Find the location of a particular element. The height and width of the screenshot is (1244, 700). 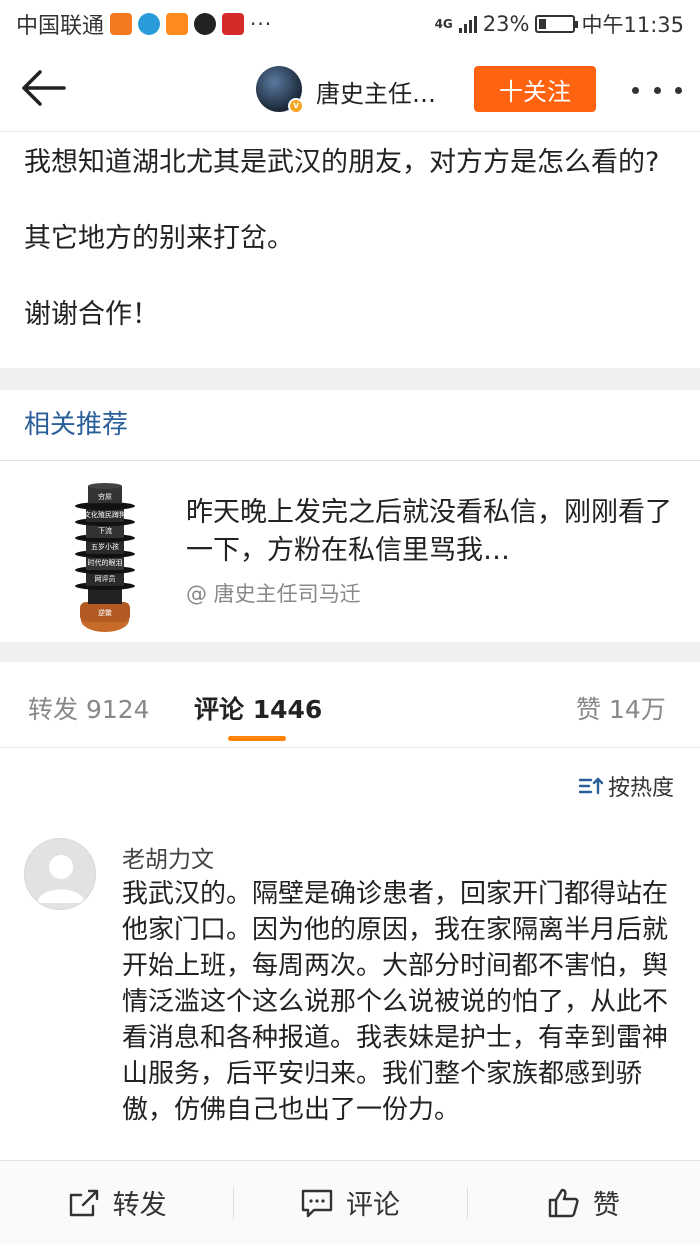

clock: 中午11:35 is located at coordinates (632, 25).